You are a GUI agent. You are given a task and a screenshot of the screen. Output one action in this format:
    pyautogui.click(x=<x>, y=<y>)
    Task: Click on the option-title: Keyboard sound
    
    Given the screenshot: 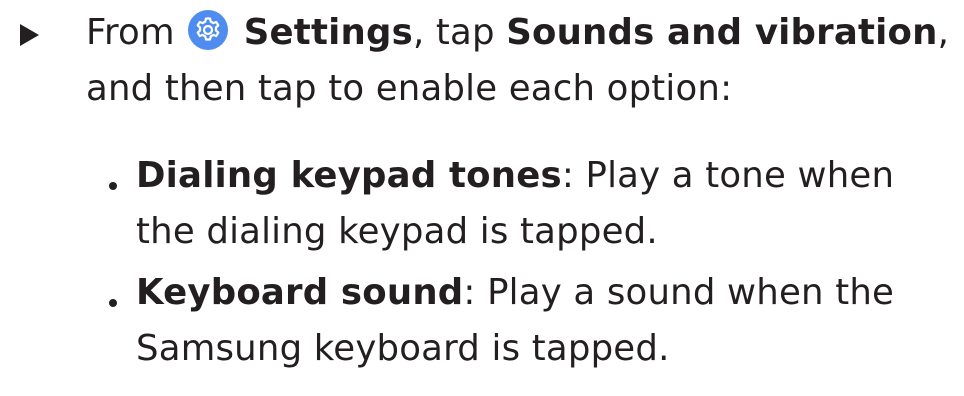 What is the action you would take?
    pyautogui.click(x=300, y=292)
    